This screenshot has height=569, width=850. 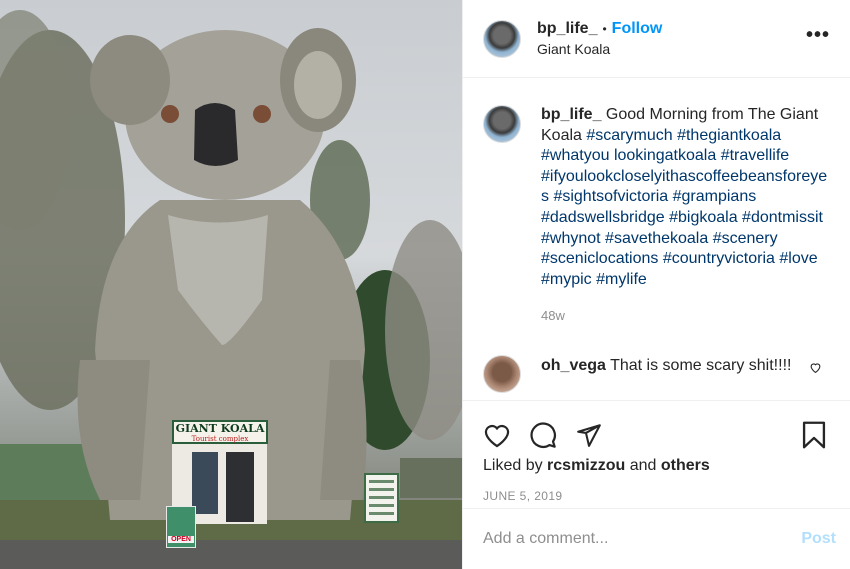 I want to click on hashtag-link: #whynot, so click(x=571, y=238).